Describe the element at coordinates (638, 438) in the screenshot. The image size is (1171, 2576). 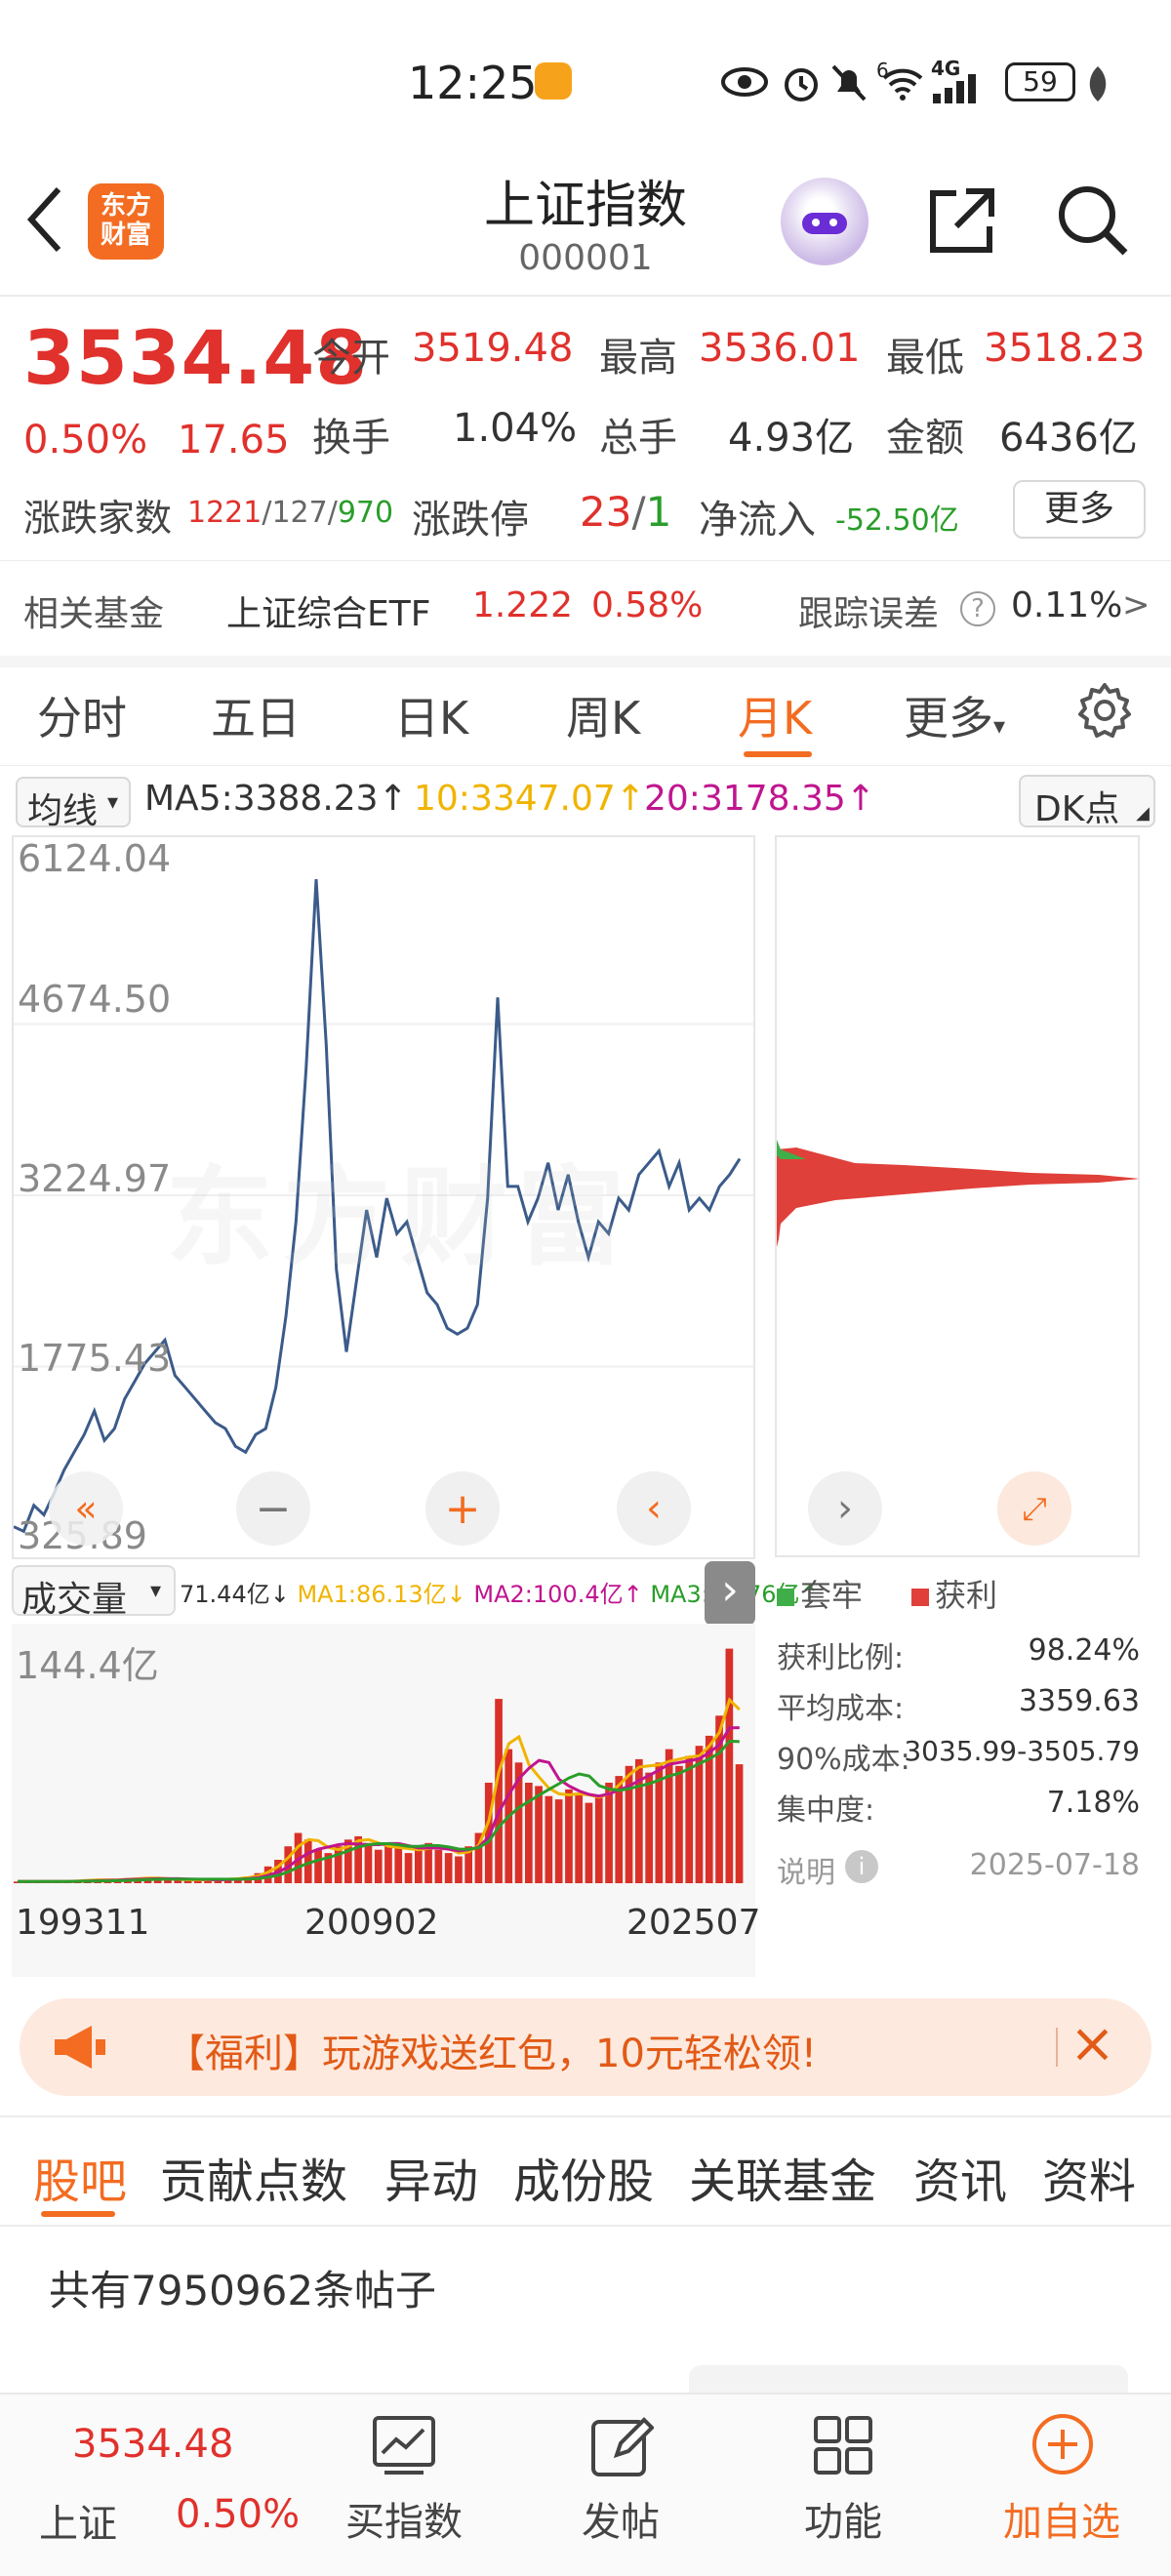
I see `volume-label: 总手` at that location.